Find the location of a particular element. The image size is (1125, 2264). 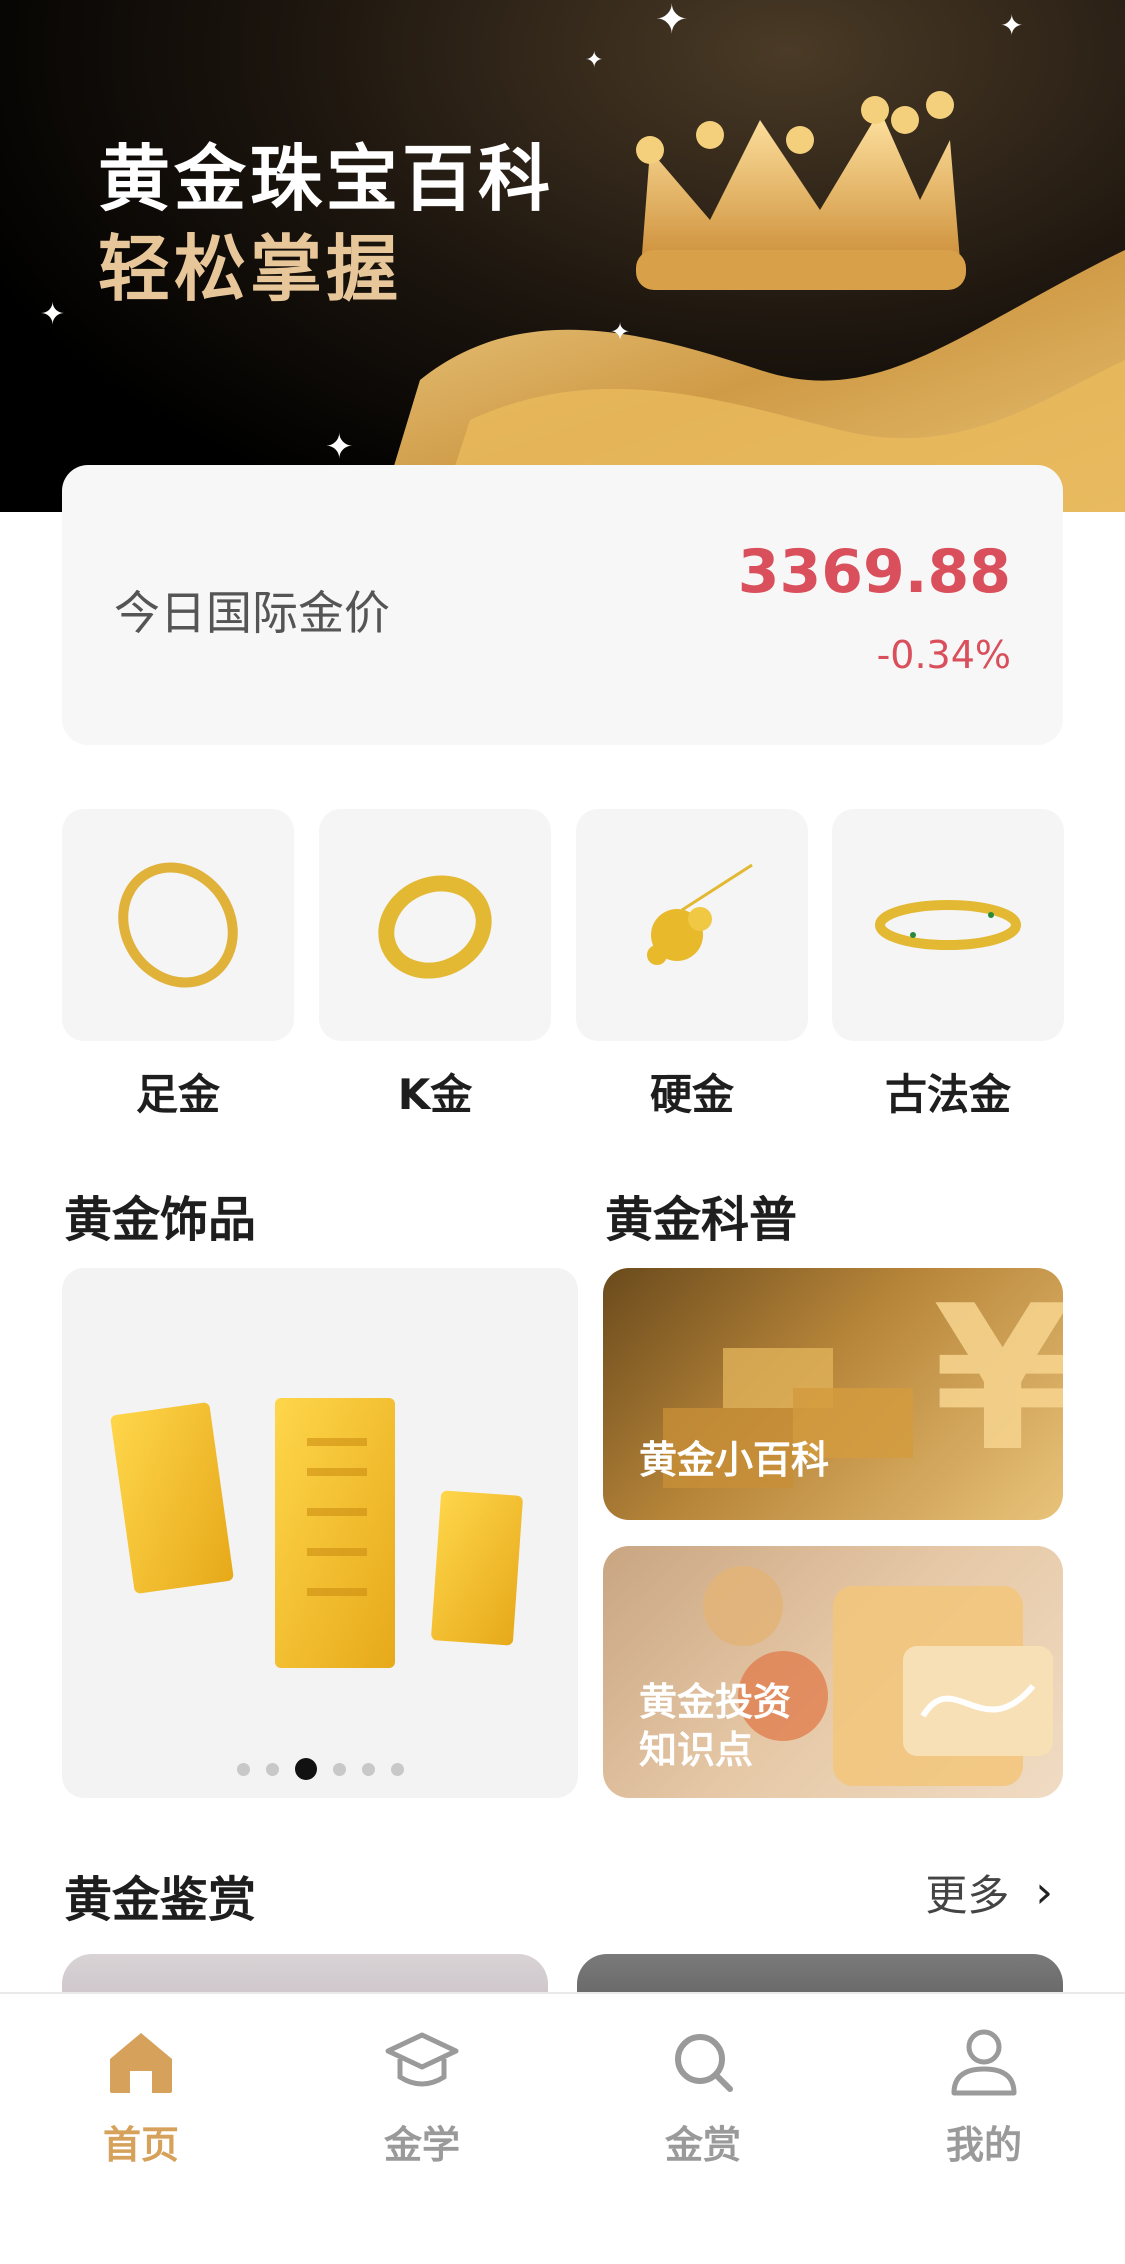

gold-encyclopedia-card: ¥ 黄金小百科 is located at coordinates (833, 1394).